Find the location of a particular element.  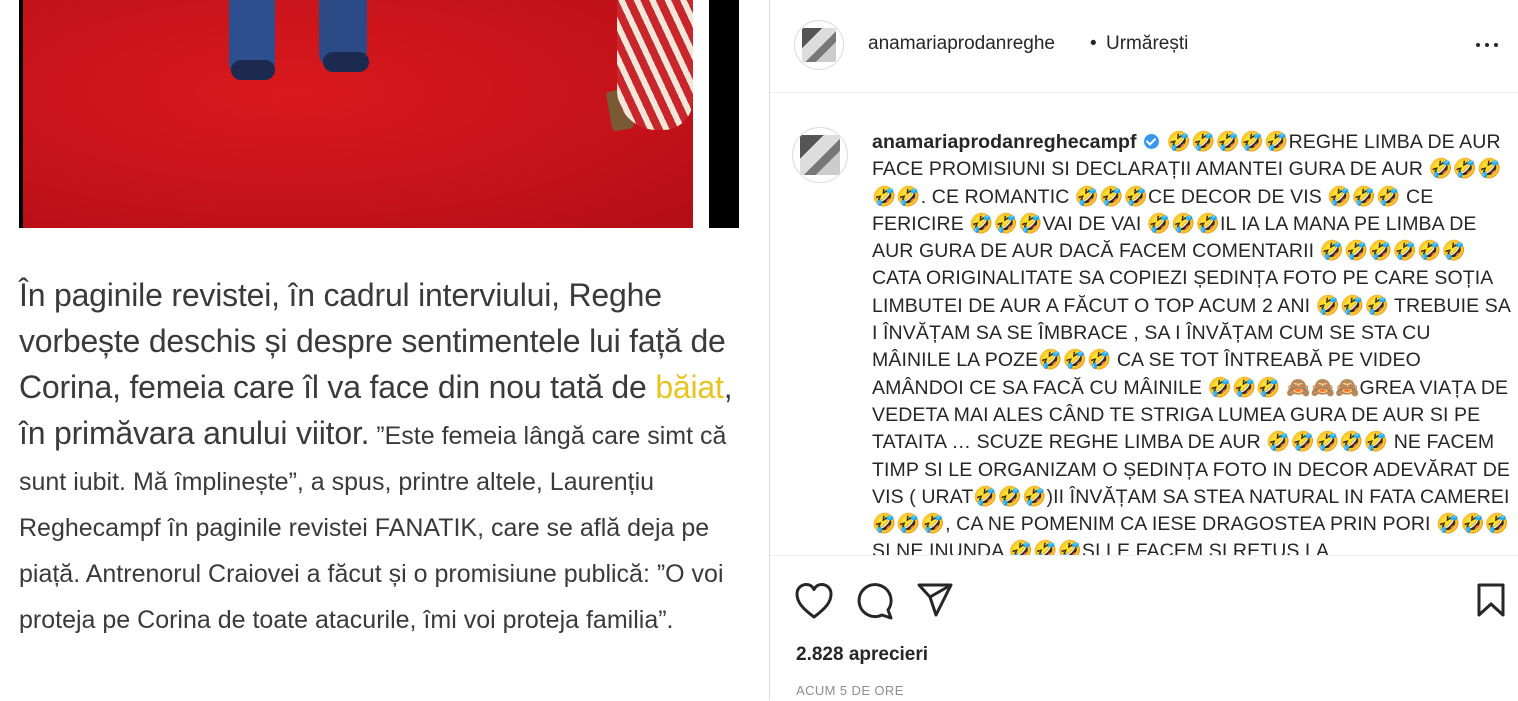

image-border is located at coordinates (701, 114).